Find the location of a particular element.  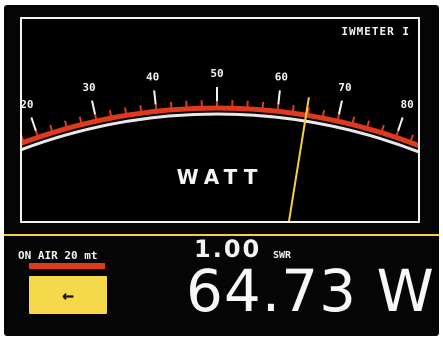

tick-label: 80 is located at coordinates (406, 104).